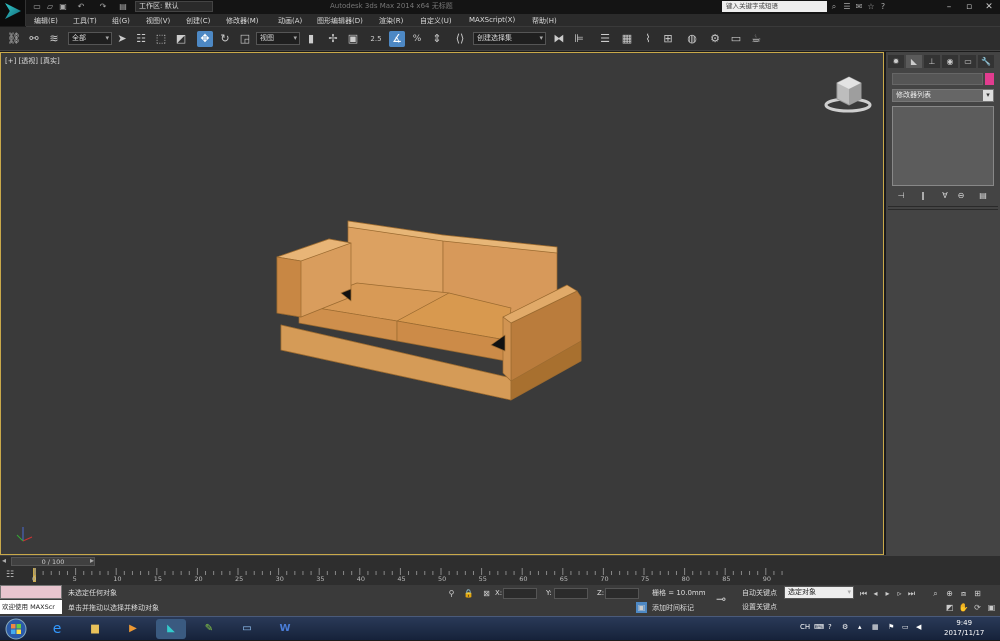 The image size is (1000, 641). What do you see at coordinates (245, 39) in the screenshot?
I see `select-and-scale-icon: ◲` at bounding box center [245, 39].